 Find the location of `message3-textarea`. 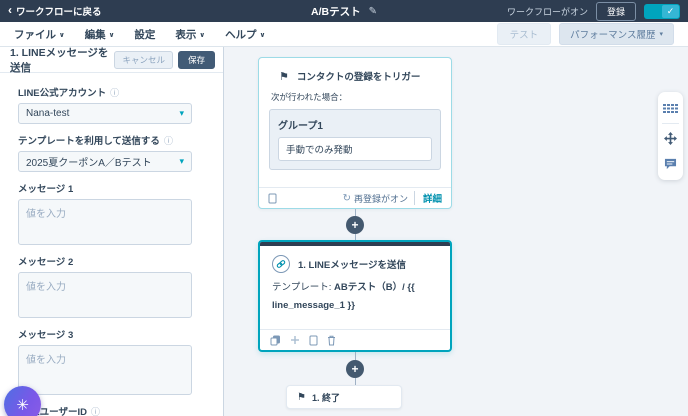

message3-textarea is located at coordinates (105, 370).